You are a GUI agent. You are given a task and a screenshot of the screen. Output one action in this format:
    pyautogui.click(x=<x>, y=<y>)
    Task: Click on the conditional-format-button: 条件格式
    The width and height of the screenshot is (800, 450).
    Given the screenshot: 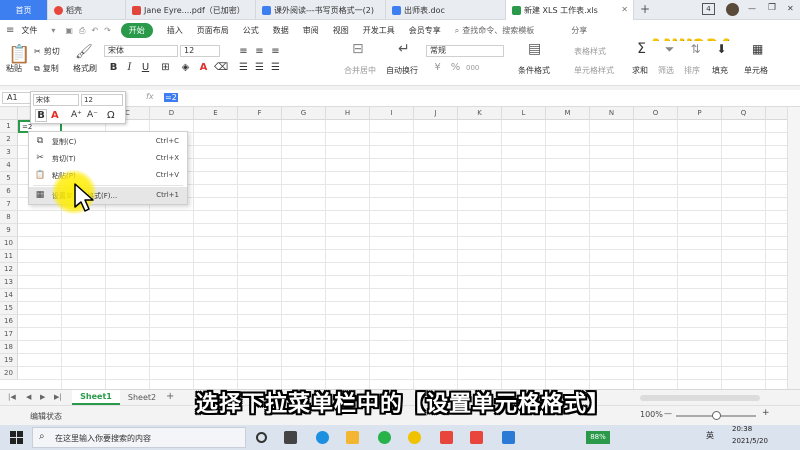 What is the action you would take?
    pyautogui.click(x=534, y=70)
    